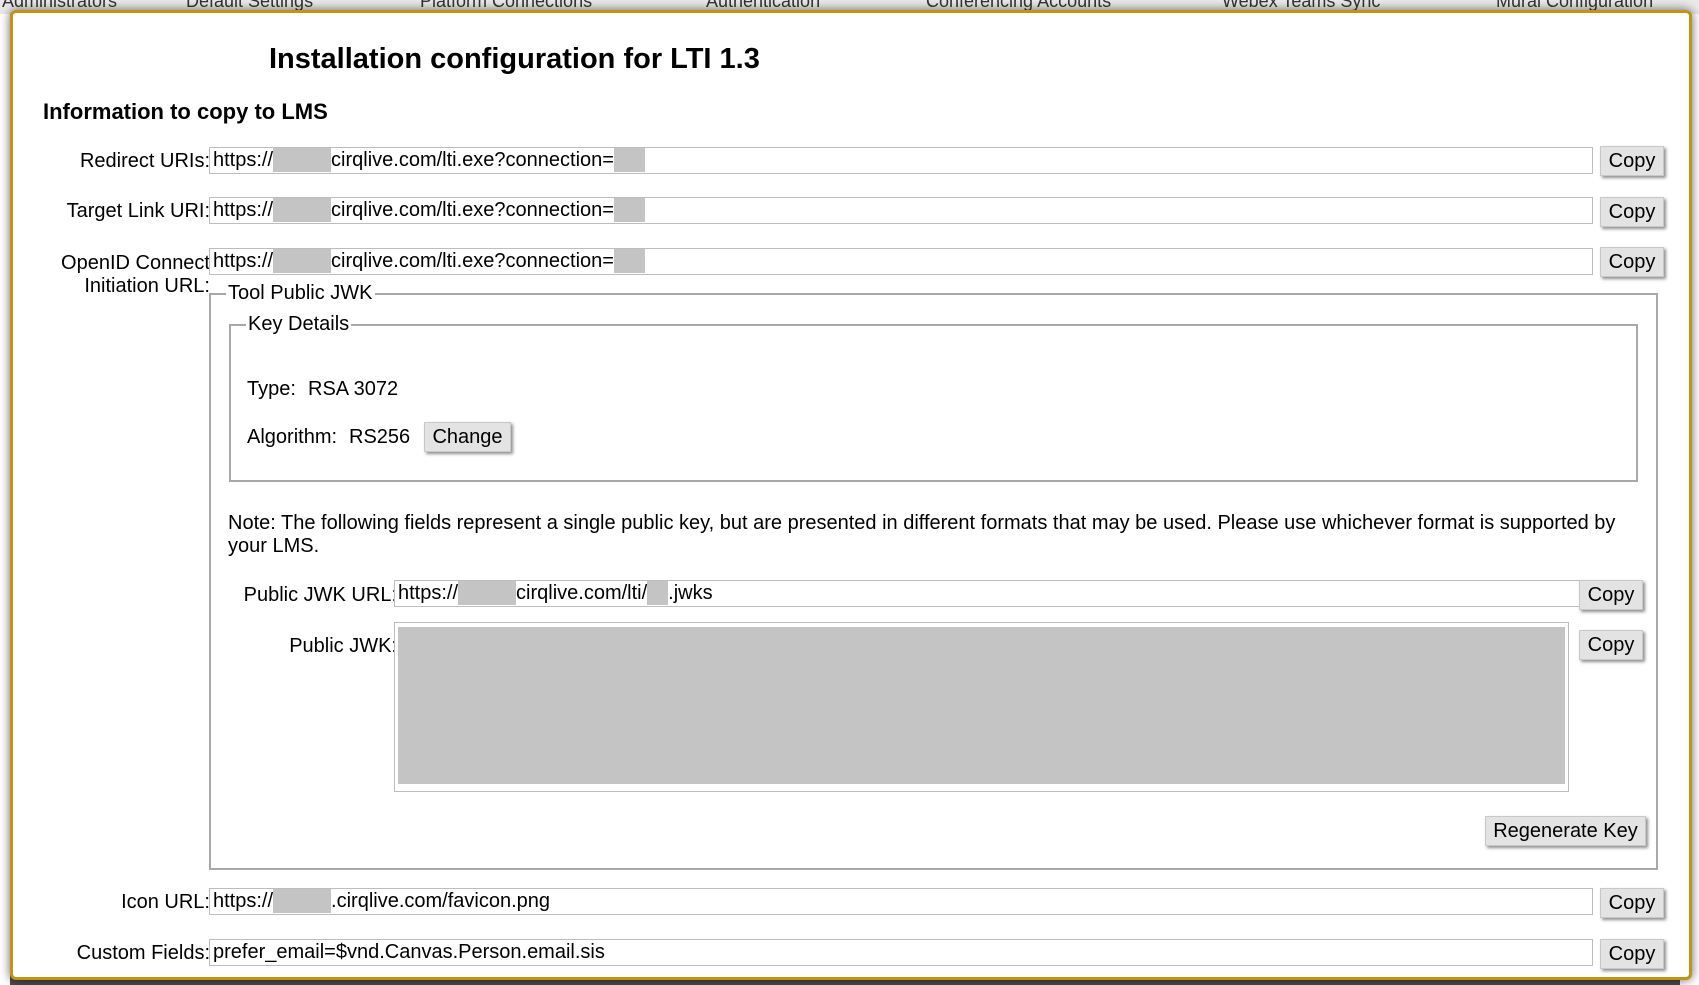 This screenshot has width=1699, height=985. I want to click on algorithm-label: Algorithm:, so click(292, 437).